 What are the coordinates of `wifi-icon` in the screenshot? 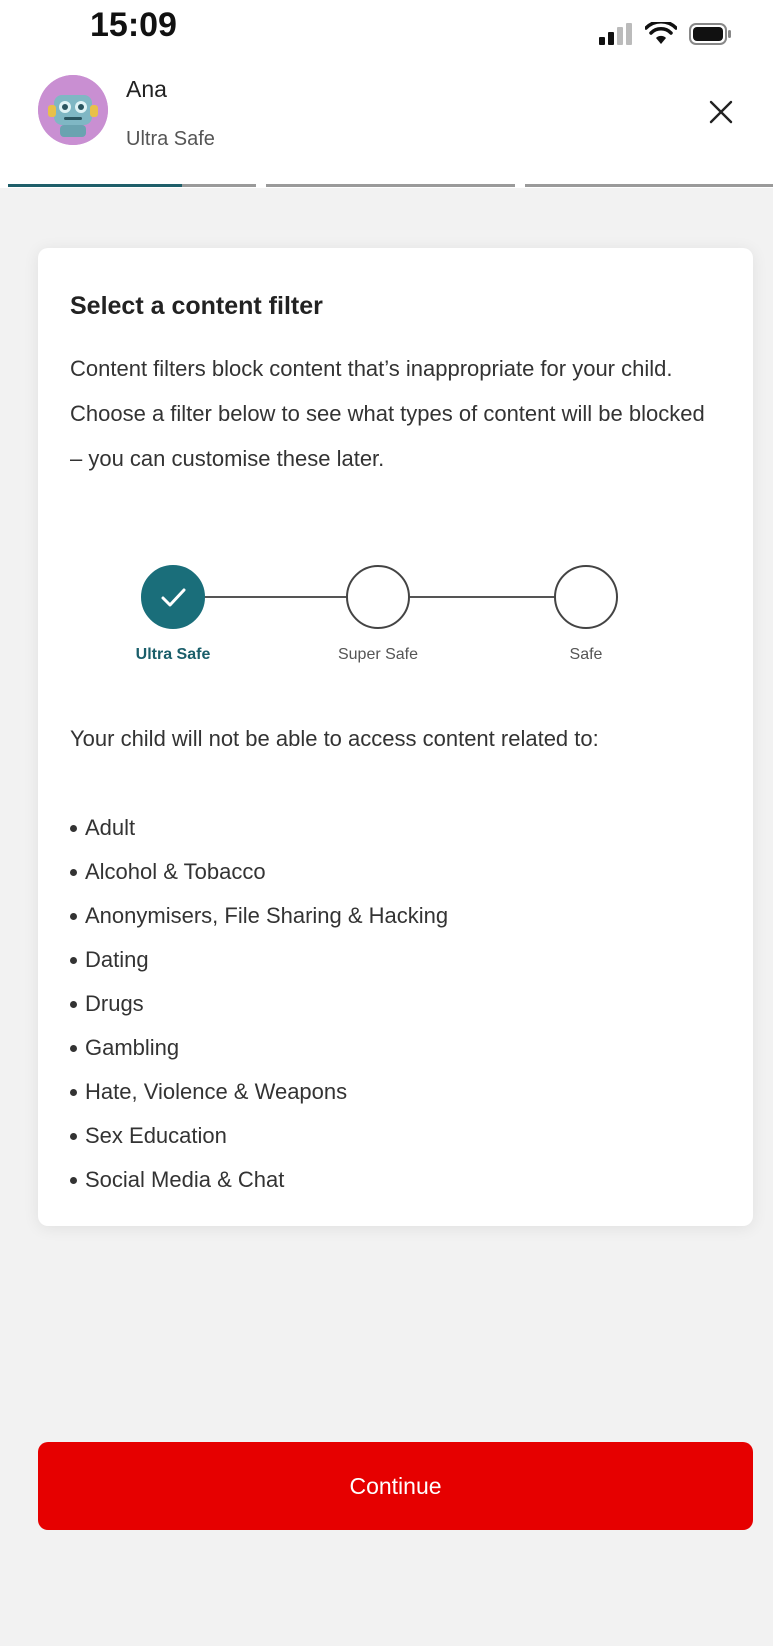 It's located at (661, 33).